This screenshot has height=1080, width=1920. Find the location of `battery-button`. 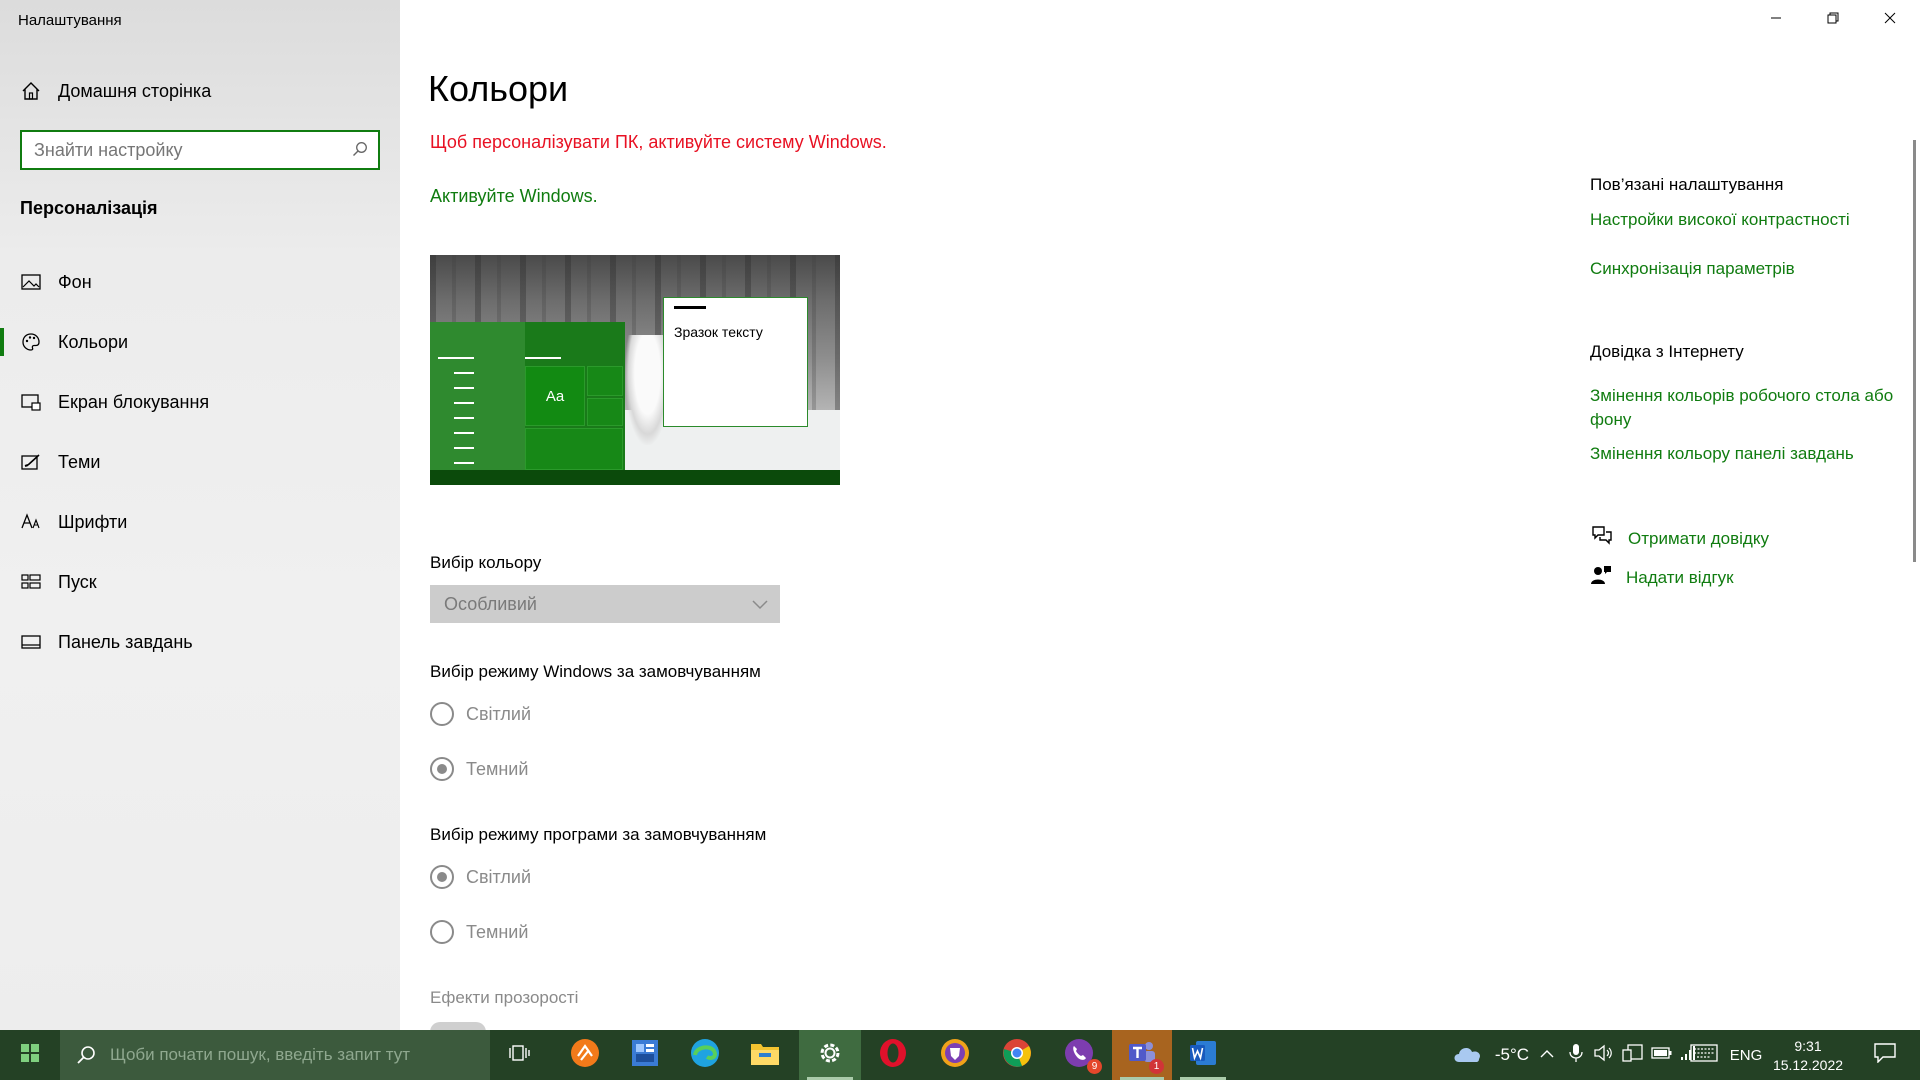

battery-button is located at coordinates (1662, 1055).